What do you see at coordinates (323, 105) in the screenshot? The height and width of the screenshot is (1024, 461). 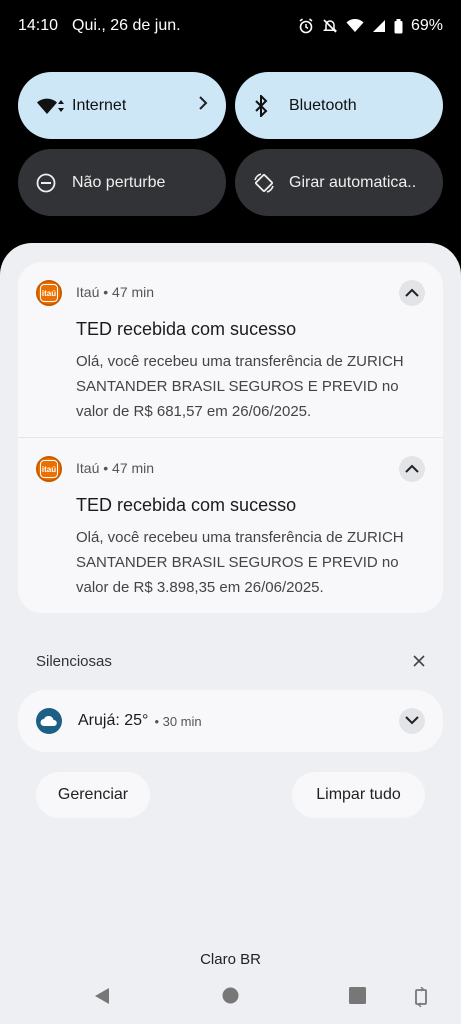 I see `tile-bluetooth-label: Bluetooth` at bounding box center [323, 105].